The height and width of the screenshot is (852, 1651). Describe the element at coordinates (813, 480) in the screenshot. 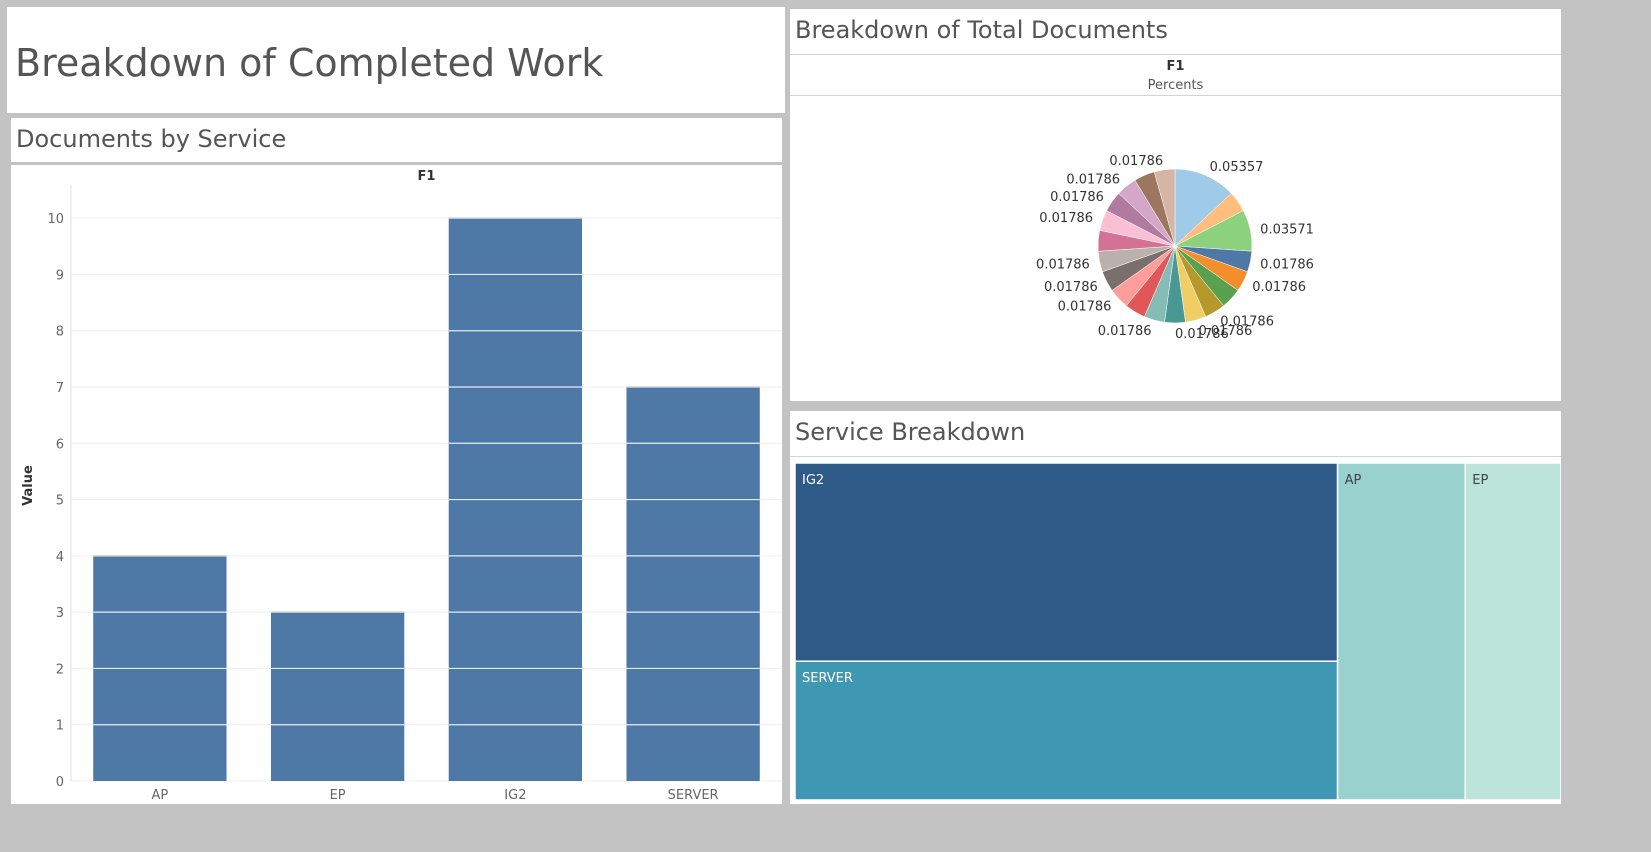

I see `treemap-cell-label: IG2` at that location.